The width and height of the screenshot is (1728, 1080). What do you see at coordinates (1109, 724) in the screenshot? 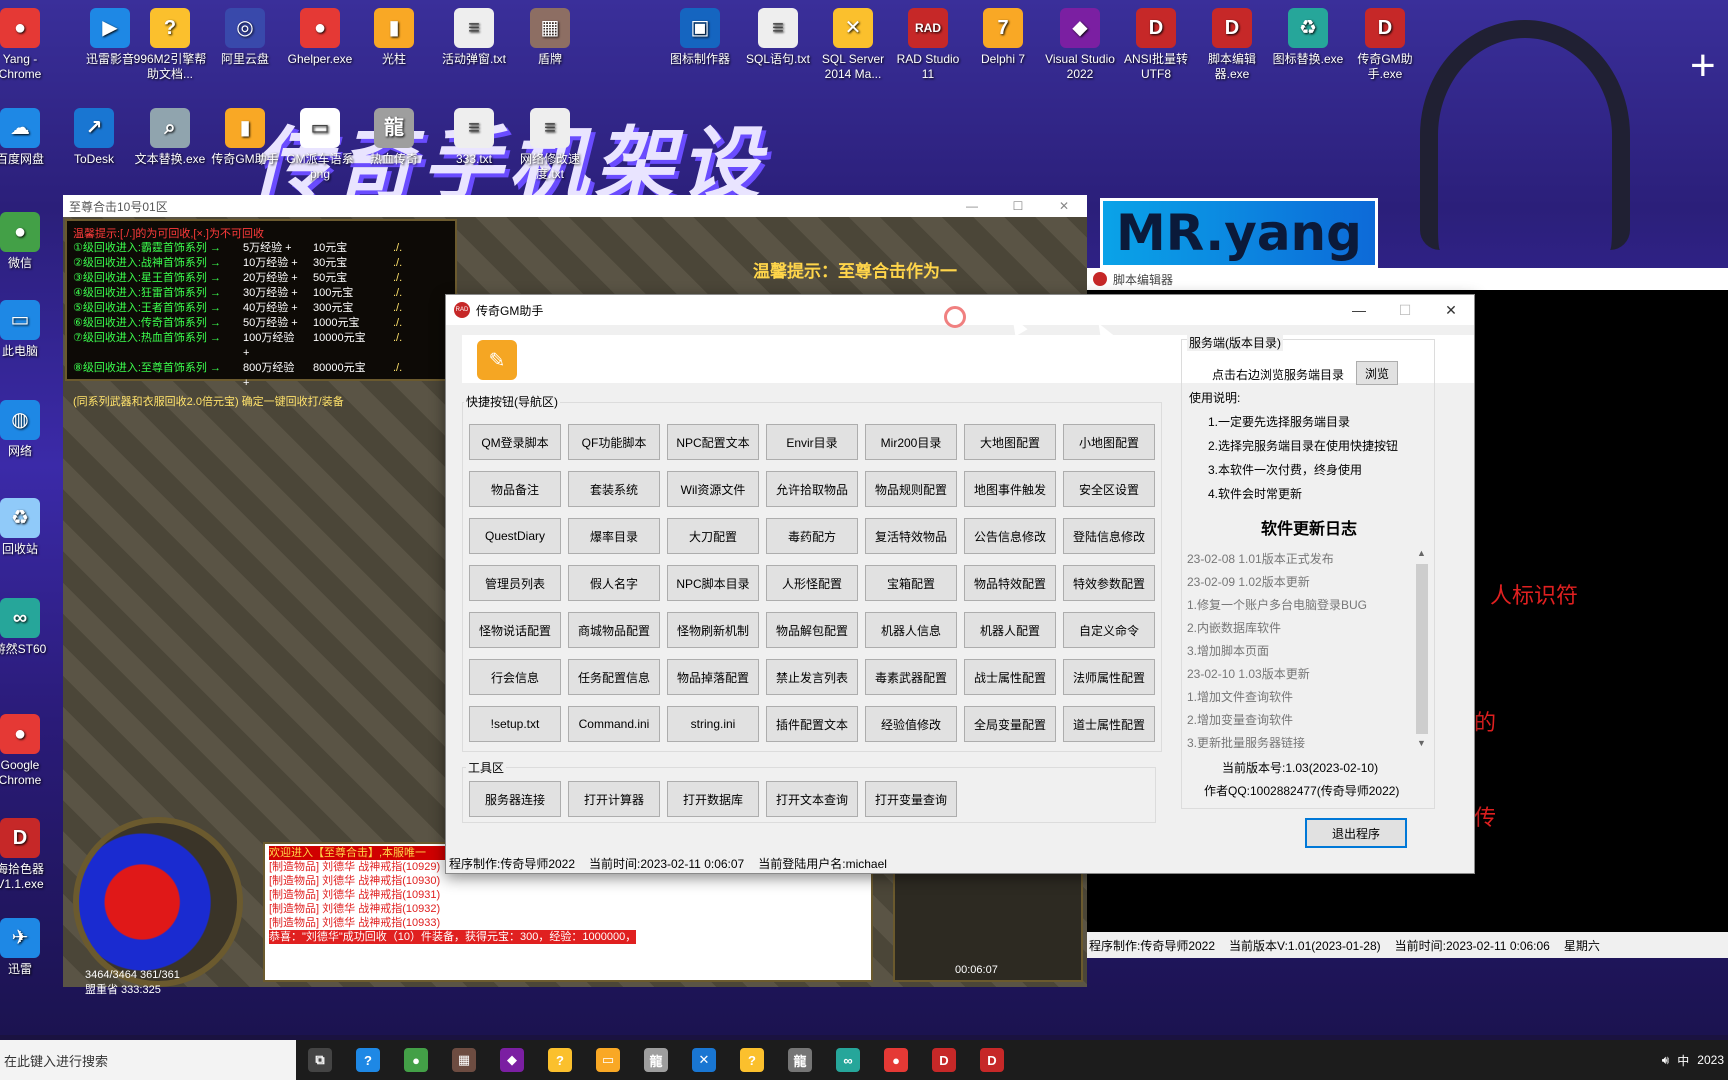
I see `quick-button: 道士属性配置` at bounding box center [1109, 724].